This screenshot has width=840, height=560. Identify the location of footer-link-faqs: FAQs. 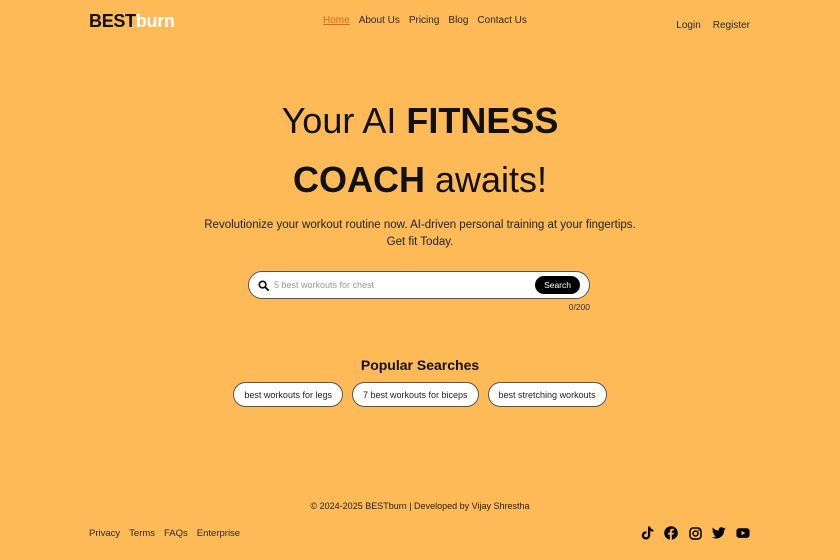
(176, 533).